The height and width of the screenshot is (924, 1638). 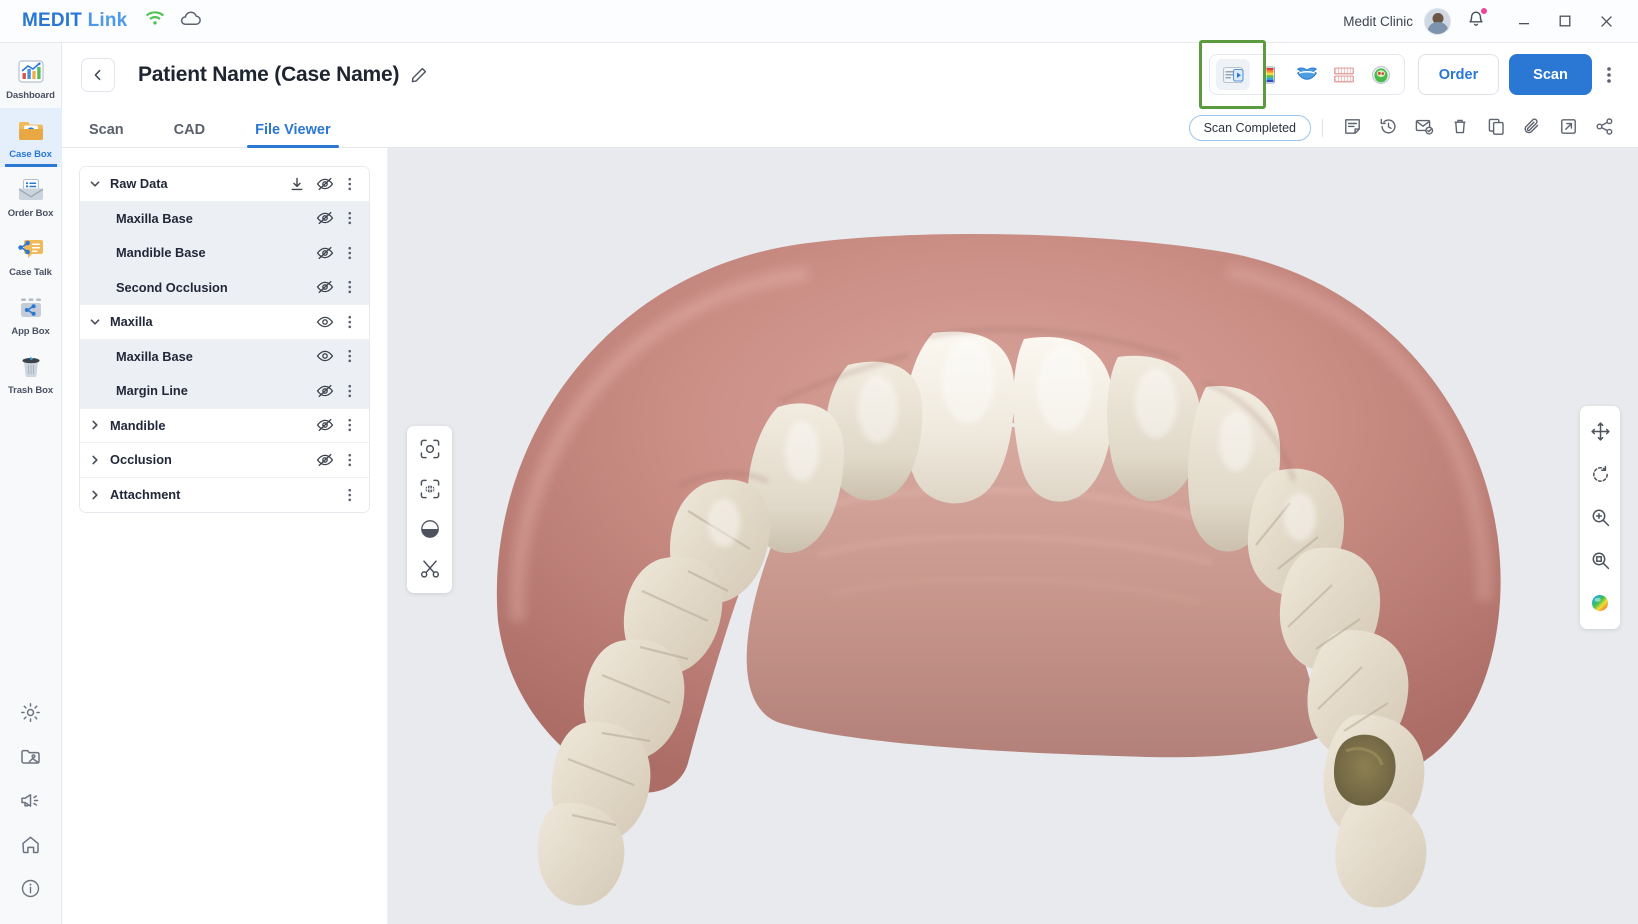 What do you see at coordinates (31, 137) in the screenshot?
I see `sidebar-item-case-box: Case Box` at bounding box center [31, 137].